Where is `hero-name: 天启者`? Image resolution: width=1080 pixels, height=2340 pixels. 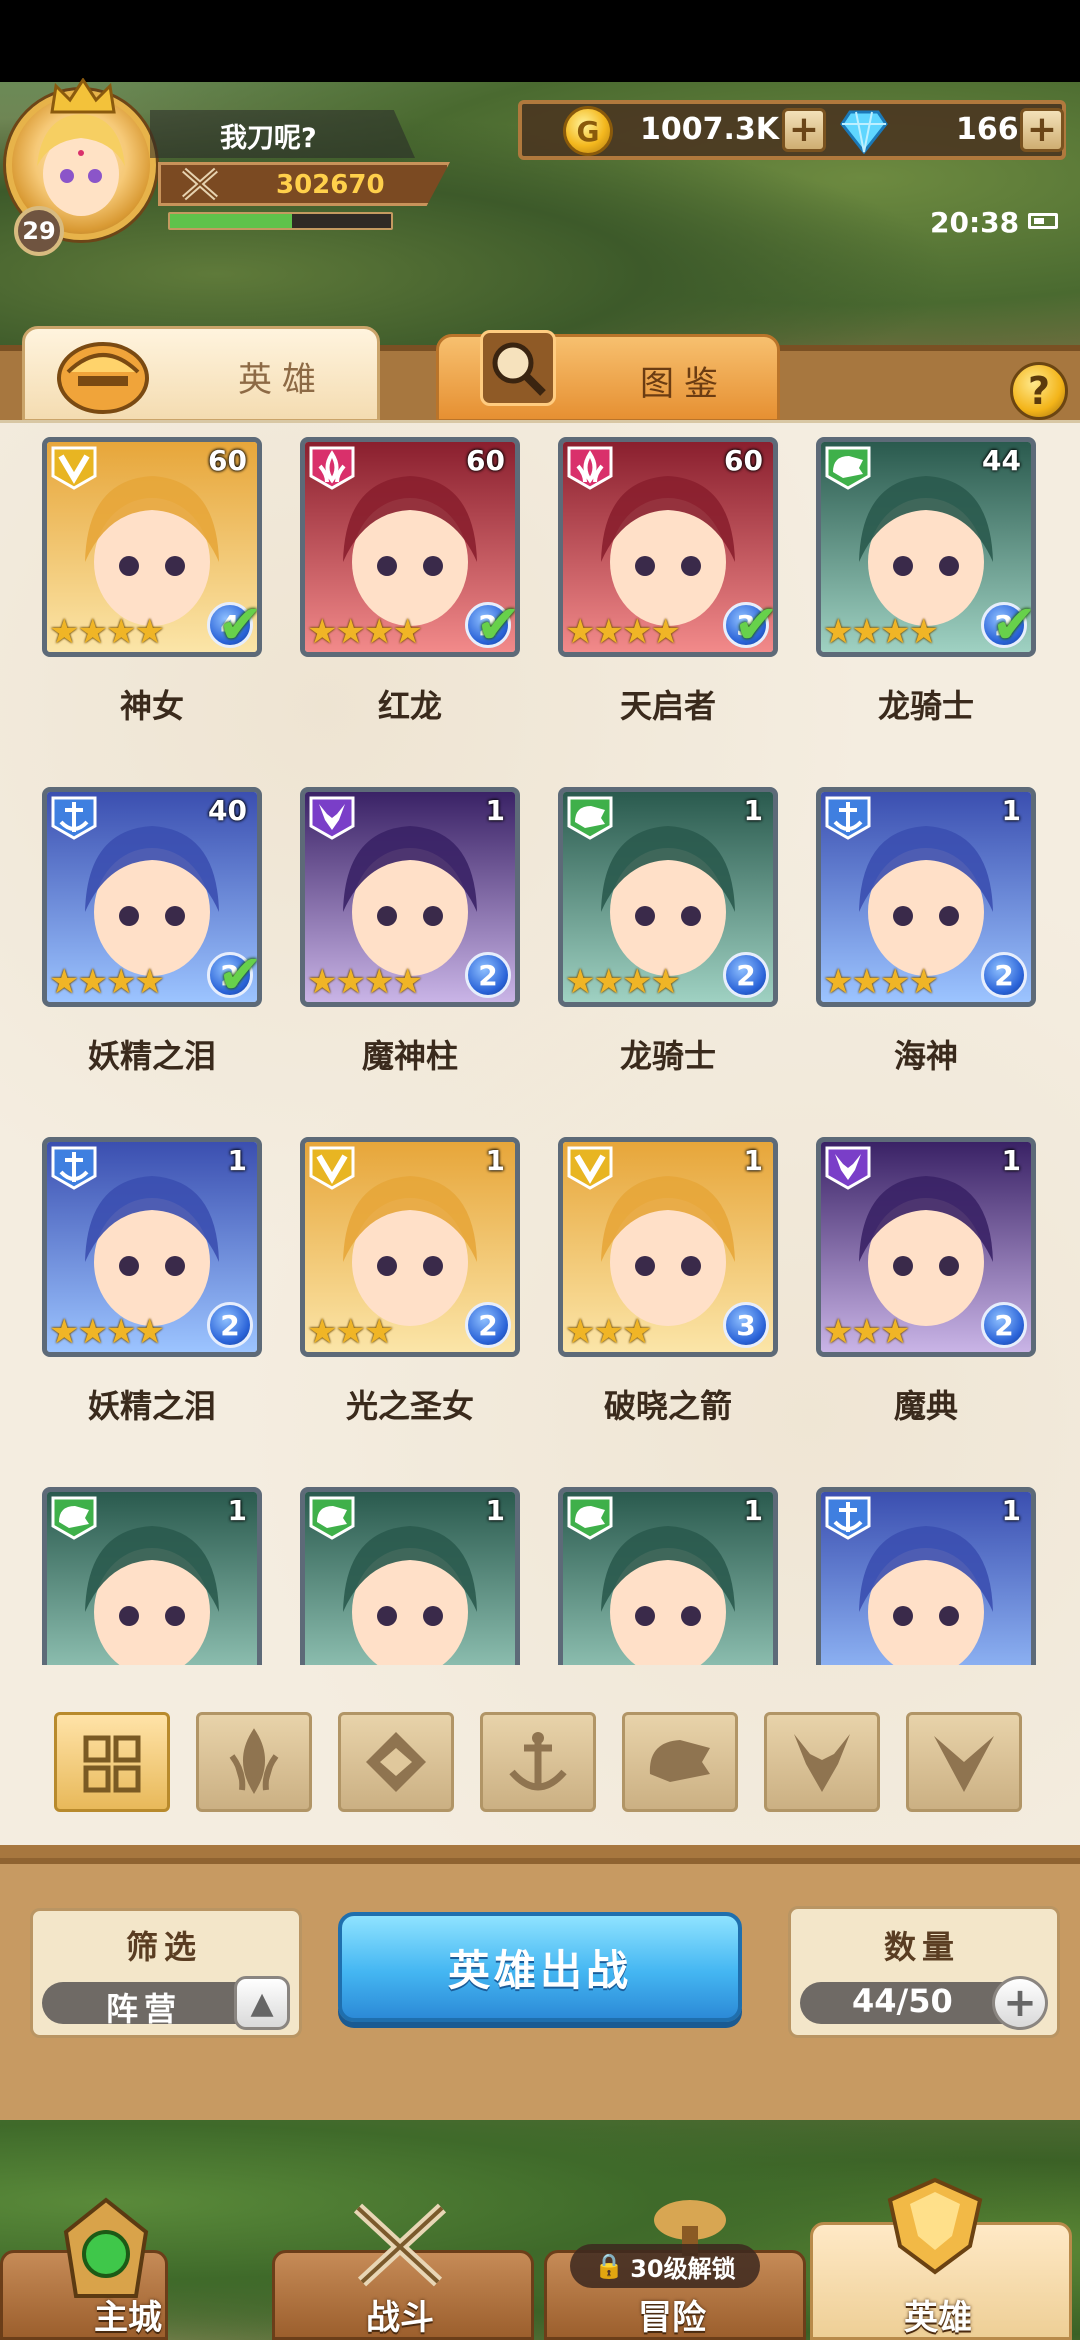
hero-name: 天启者 is located at coordinates (667, 706).